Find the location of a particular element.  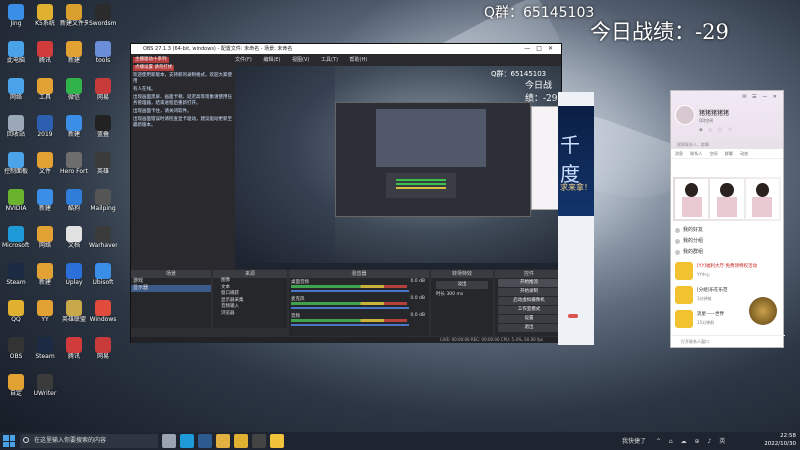

menu-tools: 工具(T) is located at coordinates (329, 60).